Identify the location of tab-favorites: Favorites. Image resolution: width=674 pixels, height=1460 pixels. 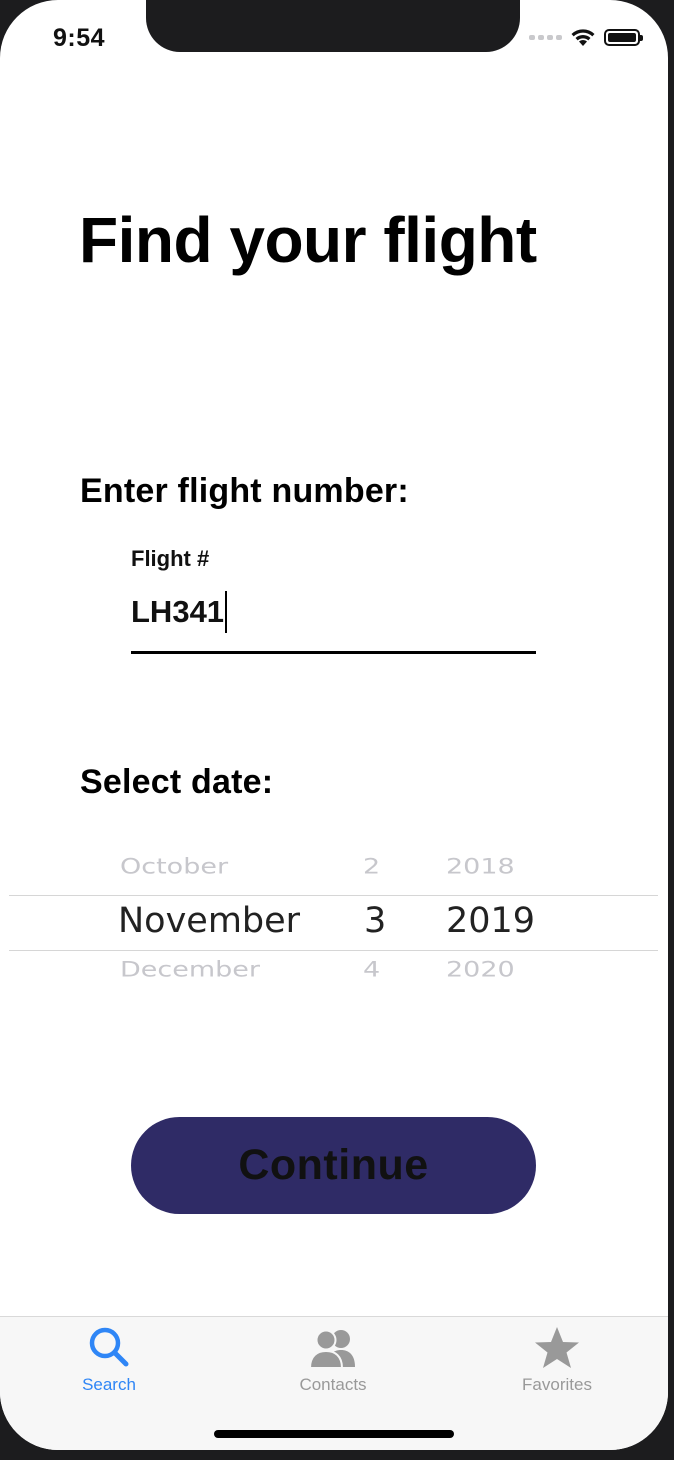
(557, 1360).